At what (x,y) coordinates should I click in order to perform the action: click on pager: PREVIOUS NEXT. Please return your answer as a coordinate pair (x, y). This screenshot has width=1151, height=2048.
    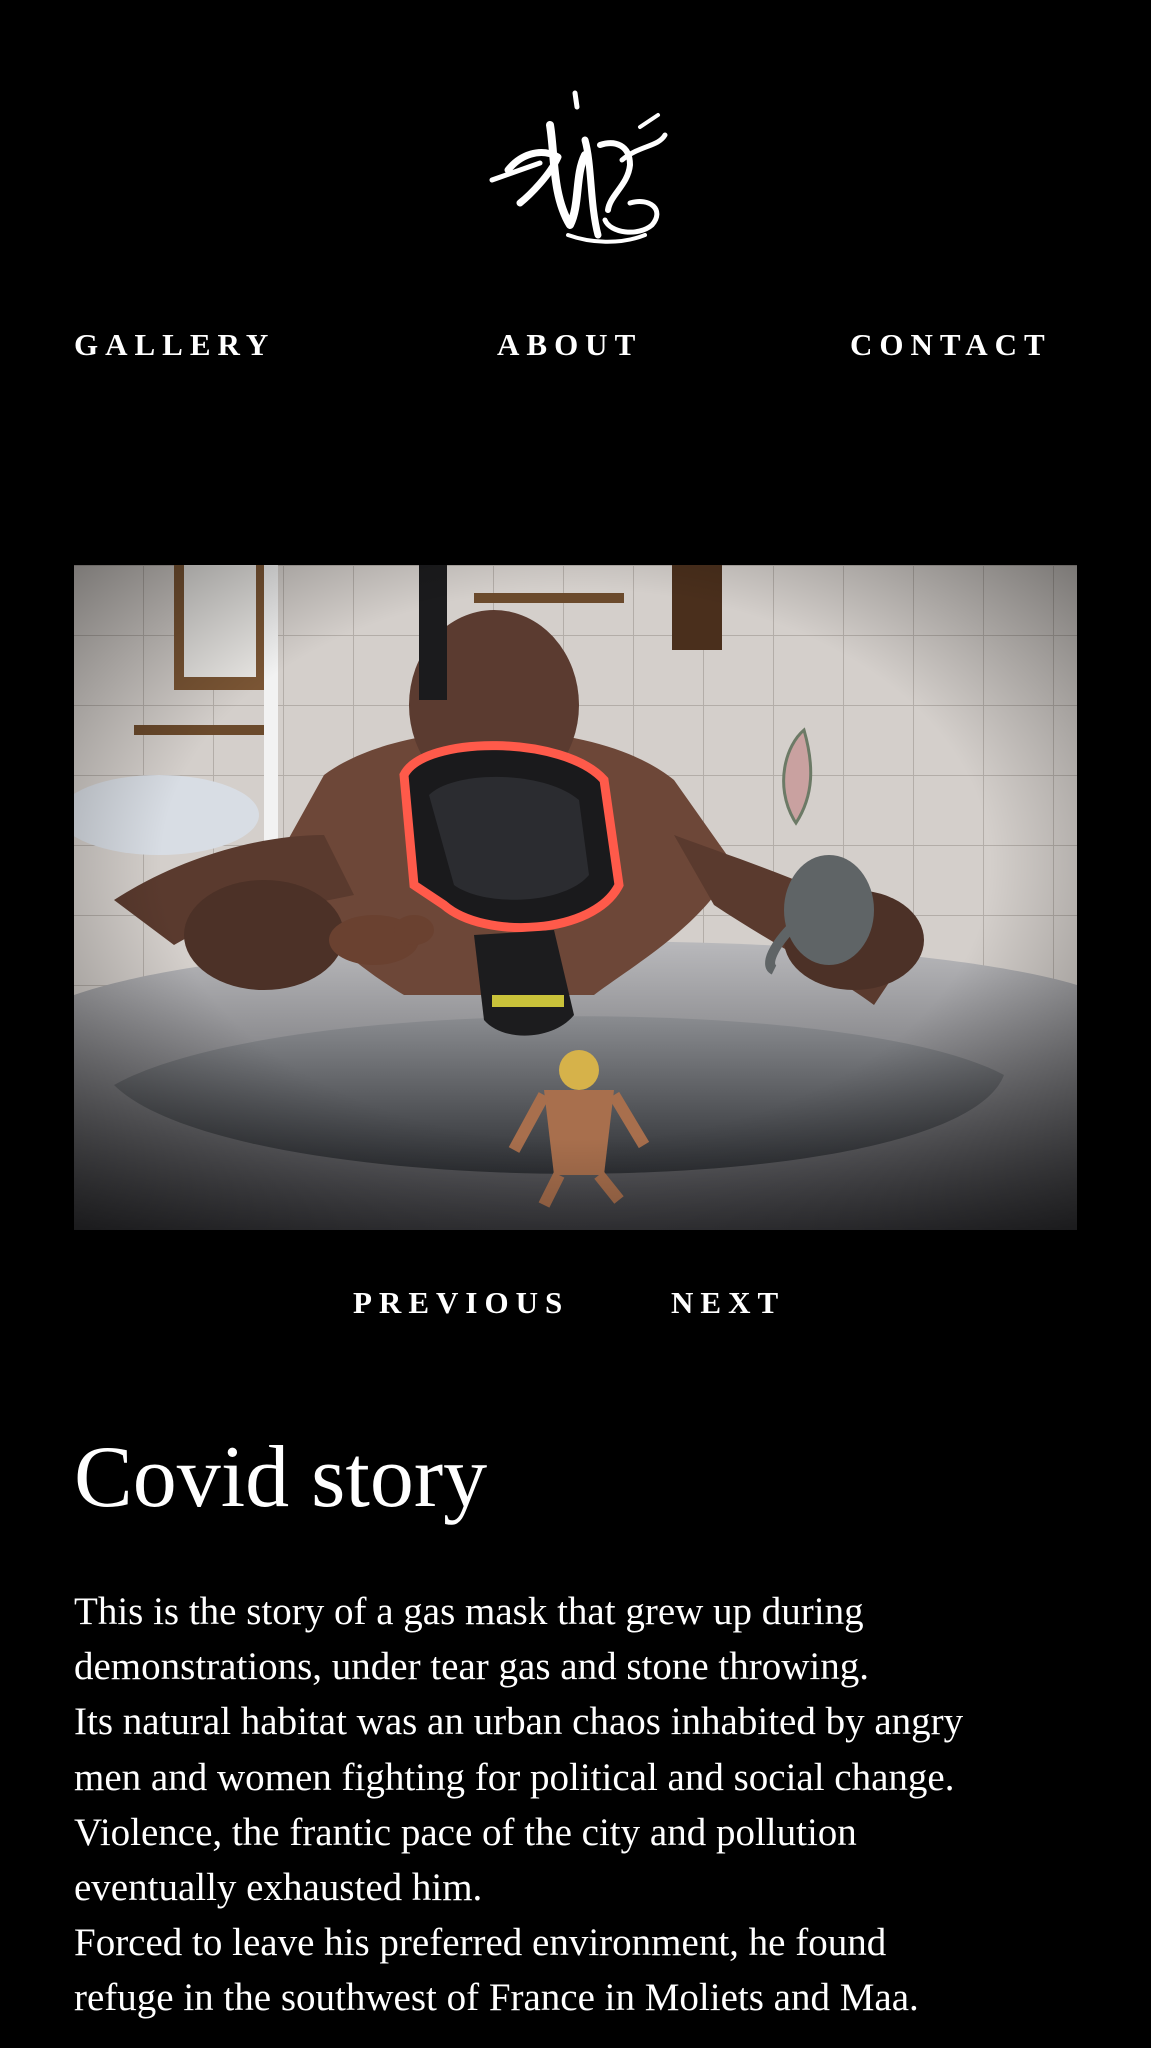
    Looking at the image, I should click on (575, 1303).